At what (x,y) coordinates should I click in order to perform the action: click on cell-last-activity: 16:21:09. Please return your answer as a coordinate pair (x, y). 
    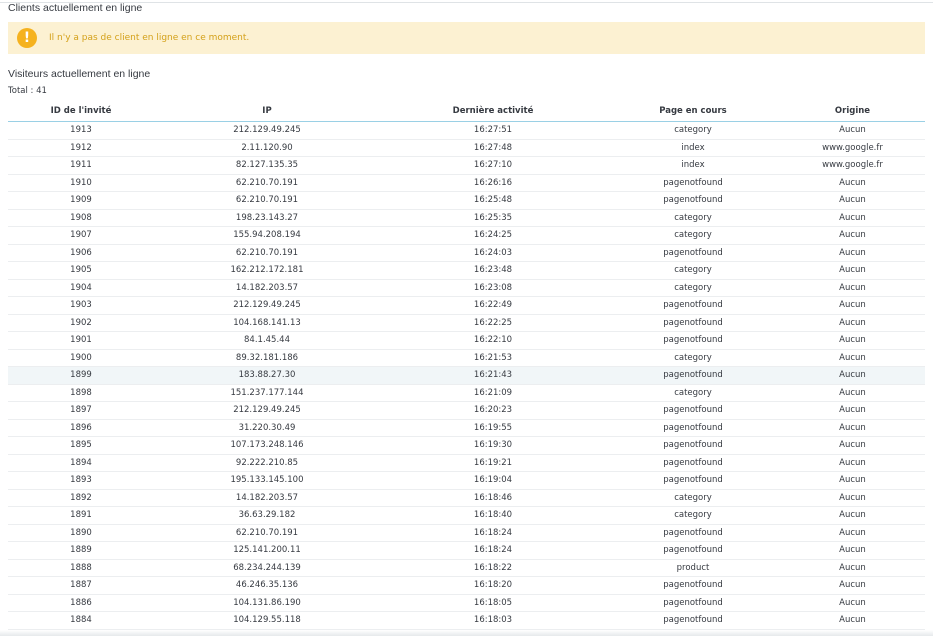
    Looking at the image, I should click on (493, 393).